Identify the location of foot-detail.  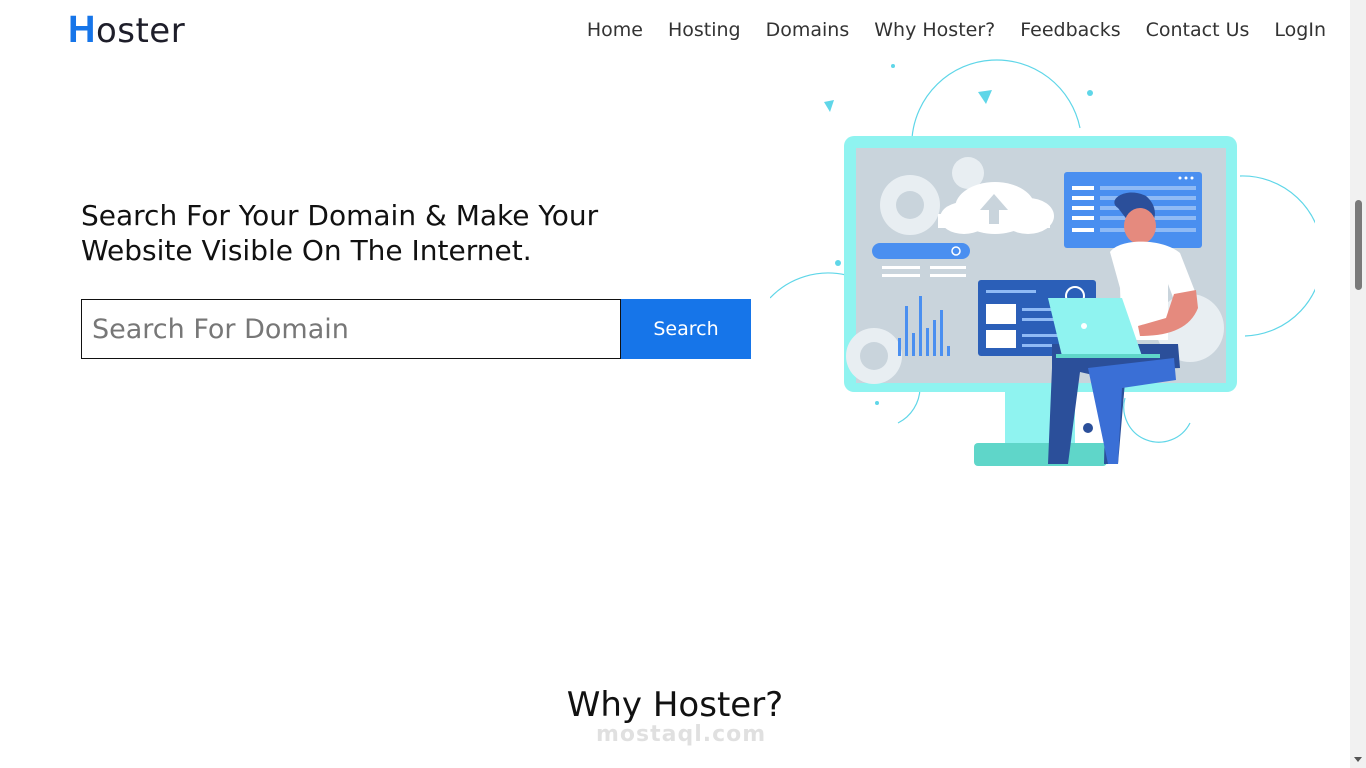
(1088, 428).